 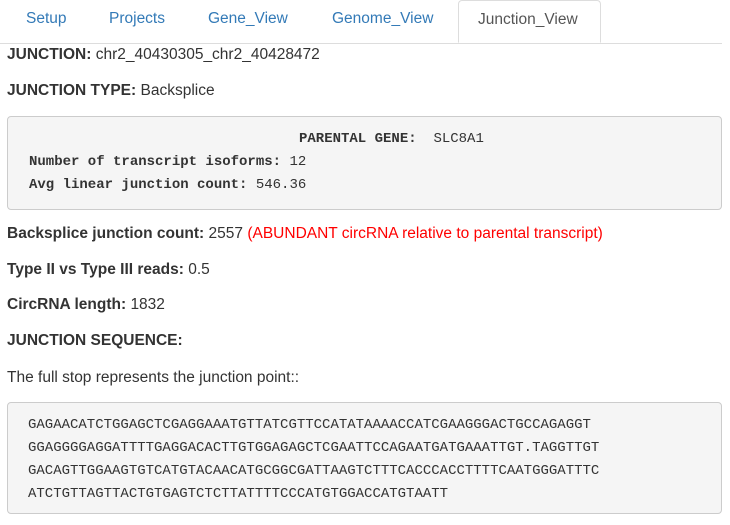 What do you see at coordinates (95, 269) in the screenshot?
I see `type-reads-label: Type II vs Type III reads:` at bounding box center [95, 269].